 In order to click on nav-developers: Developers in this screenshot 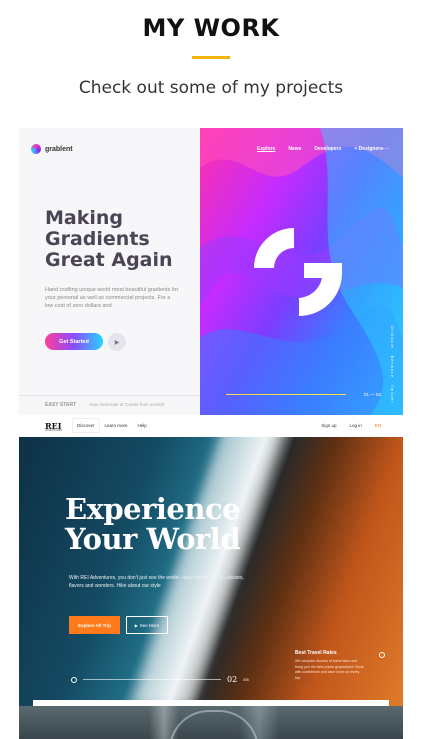, I will do `click(327, 149)`.